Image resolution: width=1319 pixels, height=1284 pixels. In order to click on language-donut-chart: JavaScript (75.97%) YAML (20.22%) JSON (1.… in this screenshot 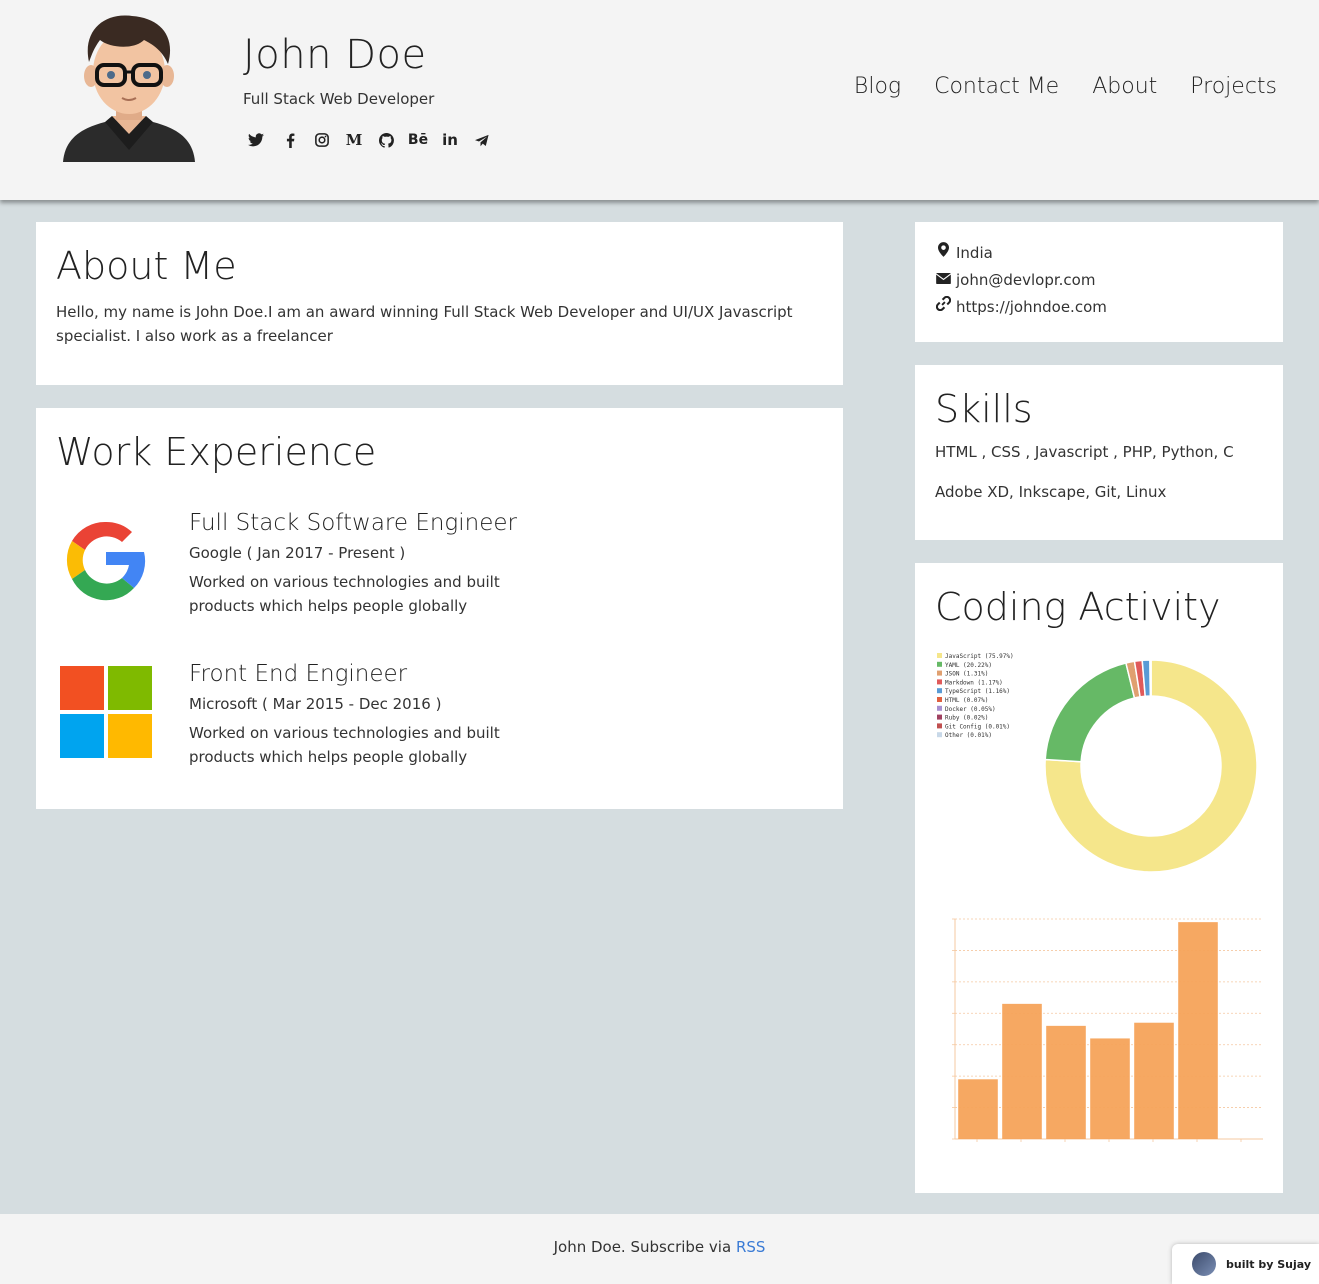, I will do `click(1097, 763)`.